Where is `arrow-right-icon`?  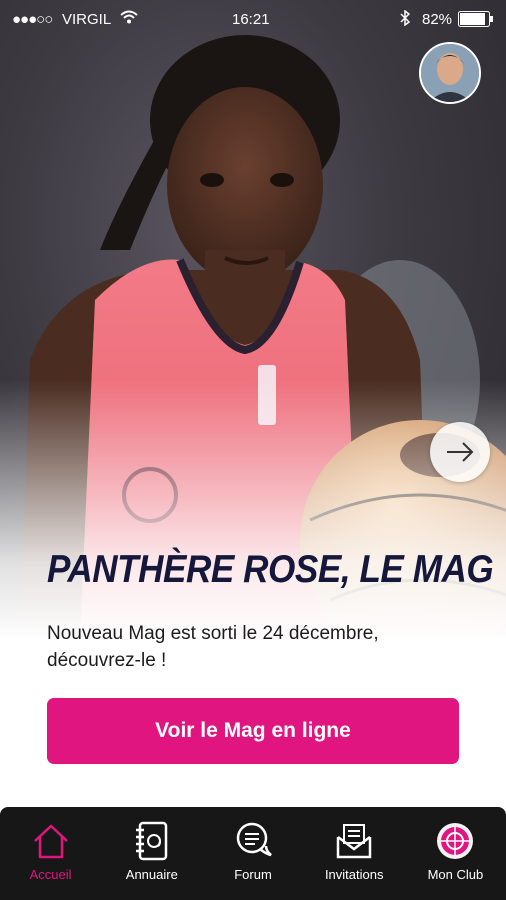 arrow-right-icon is located at coordinates (460, 452).